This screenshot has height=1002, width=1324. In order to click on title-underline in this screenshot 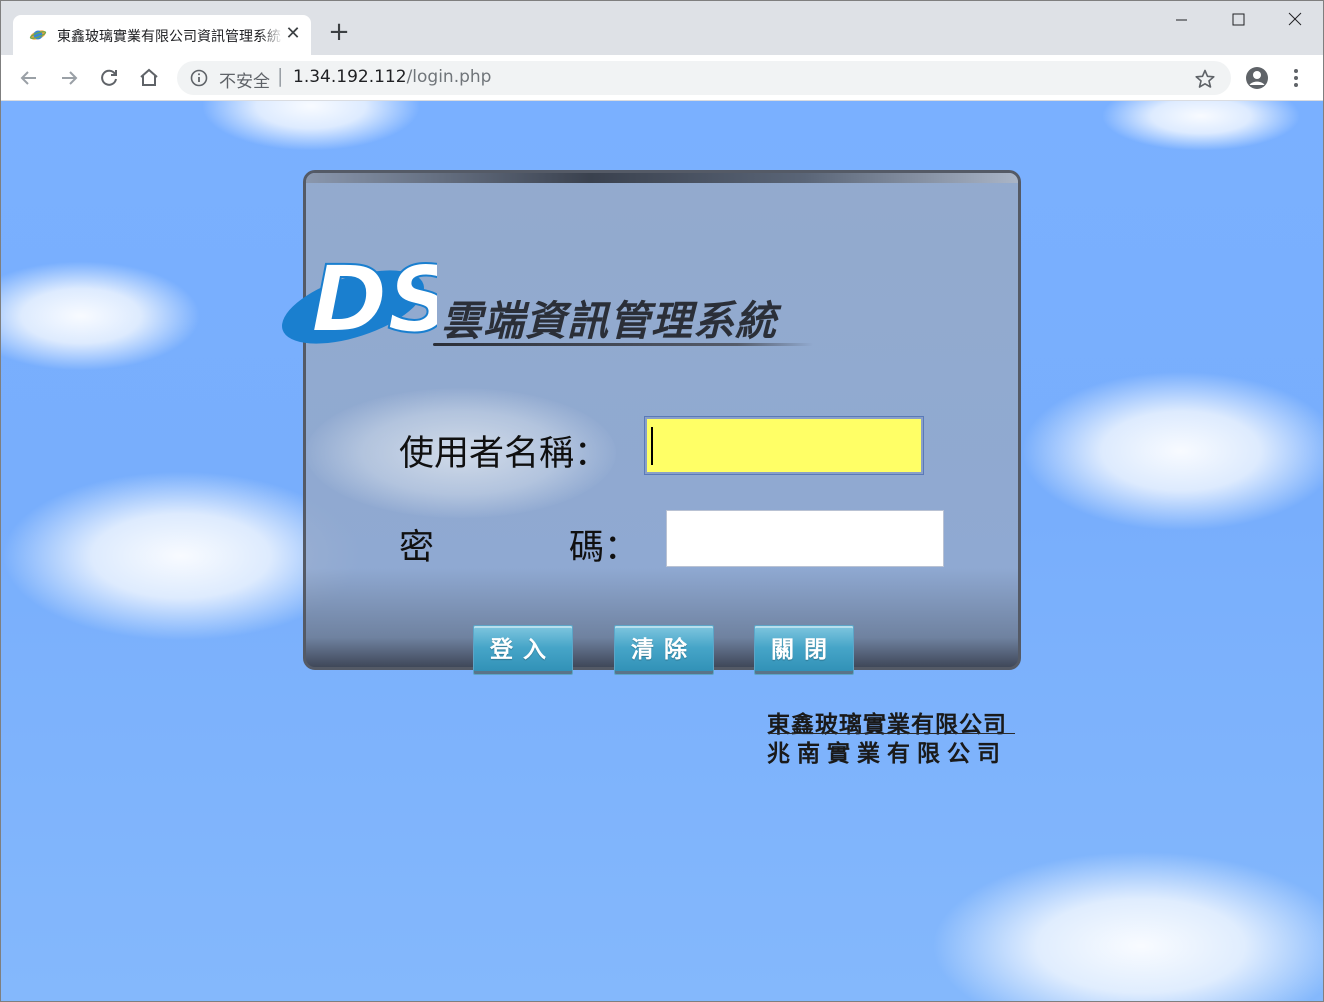, I will do `click(623, 344)`.